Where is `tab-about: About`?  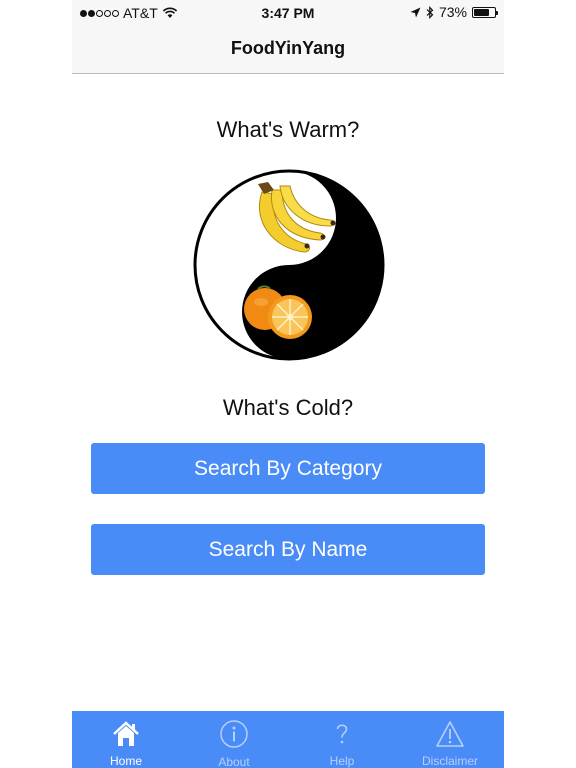 tab-about: About is located at coordinates (234, 739).